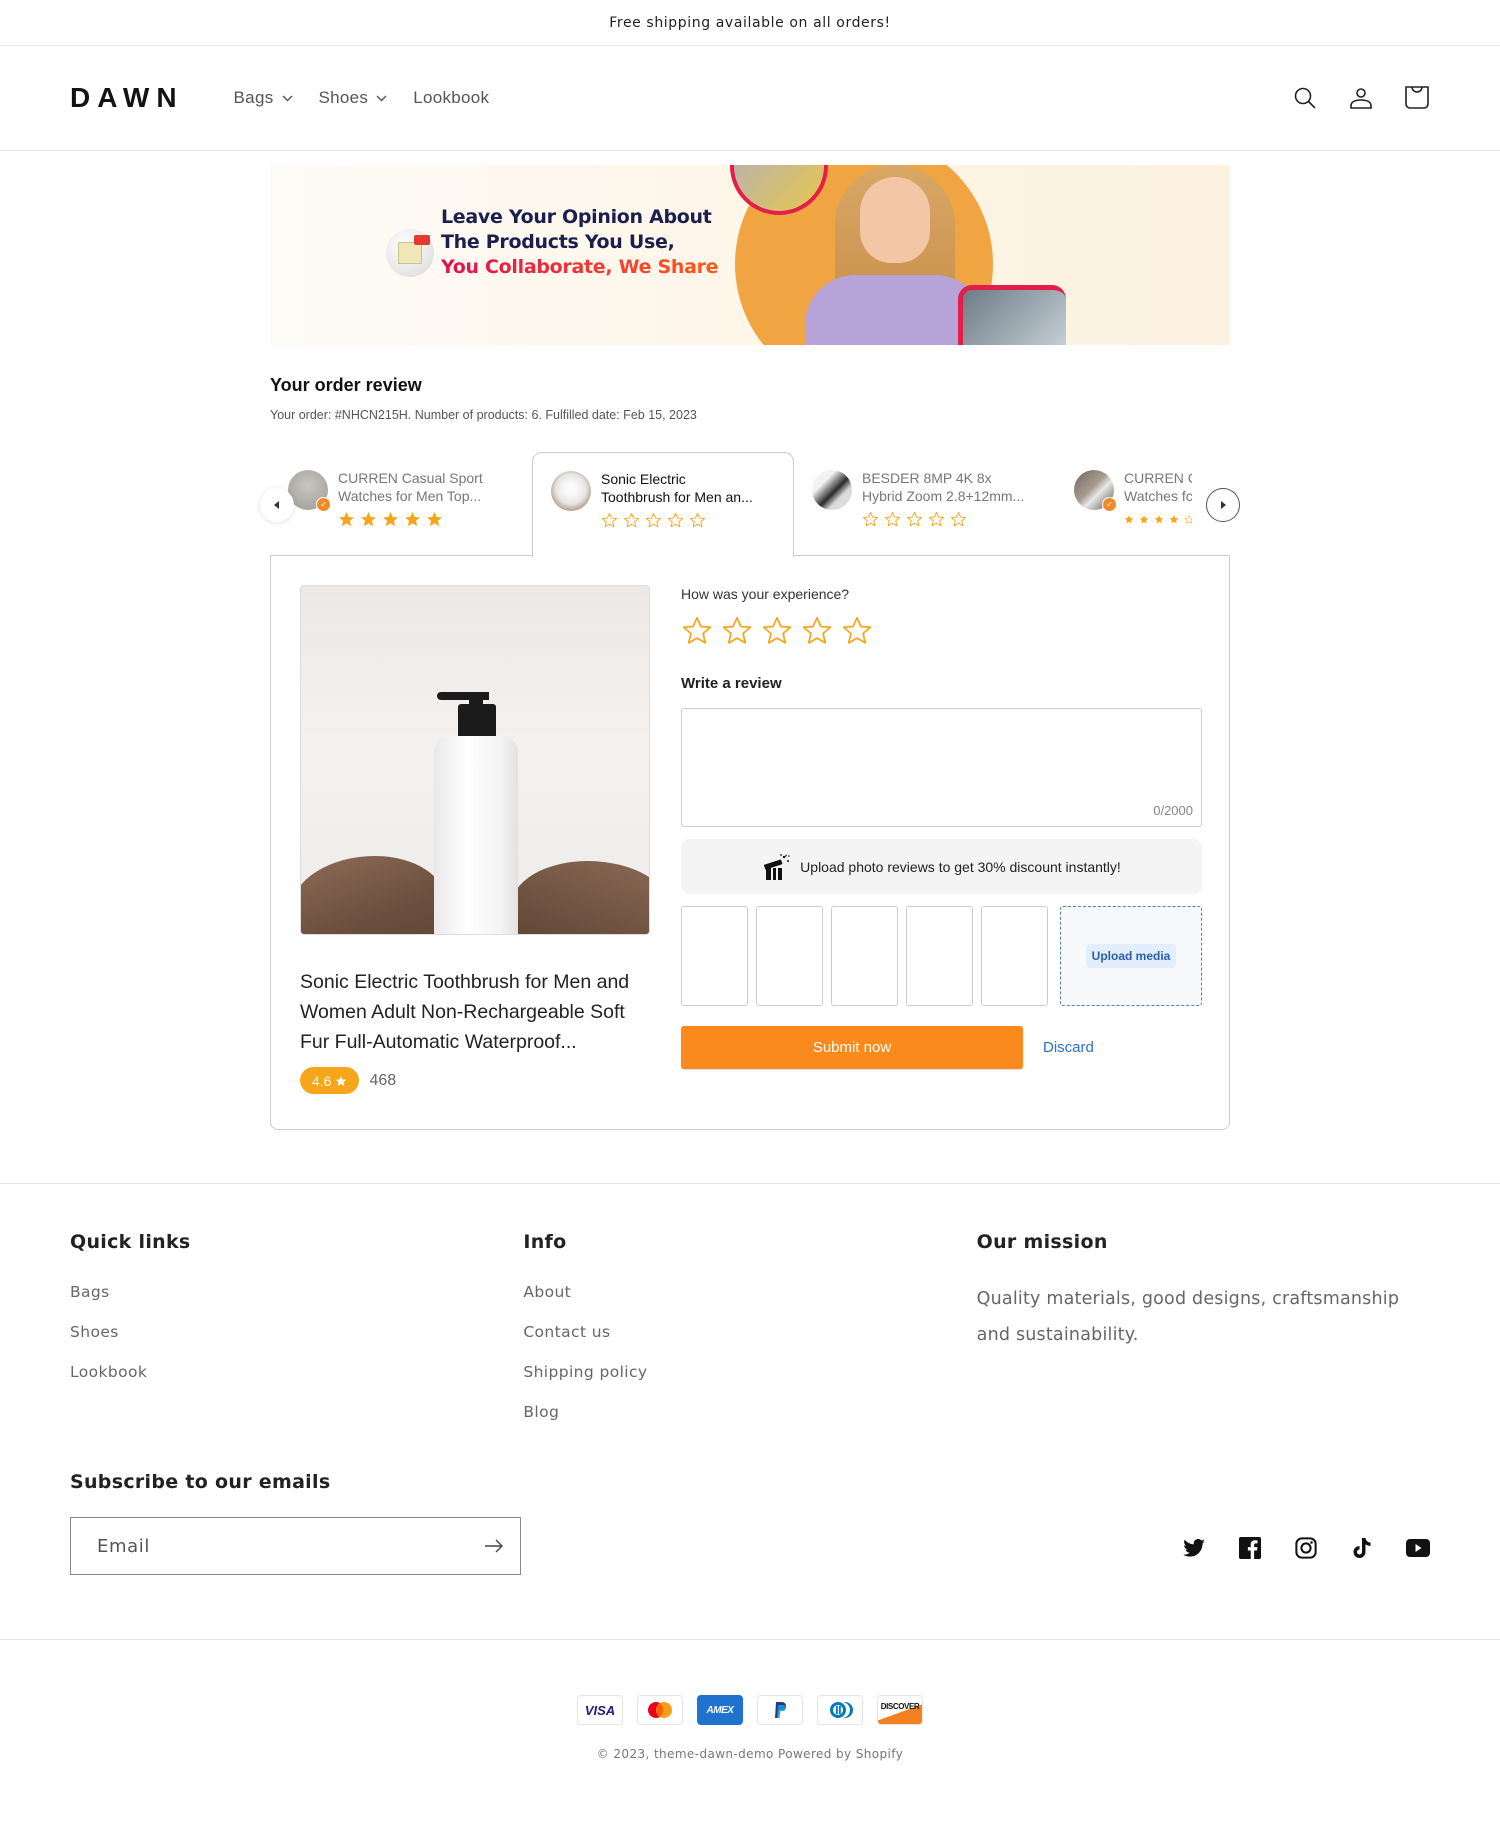 The image size is (1500, 1826). Describe the element at coordinates (451, 98) in the screenshot. I see `nav-item-lookbook: Lookbook` at that location.